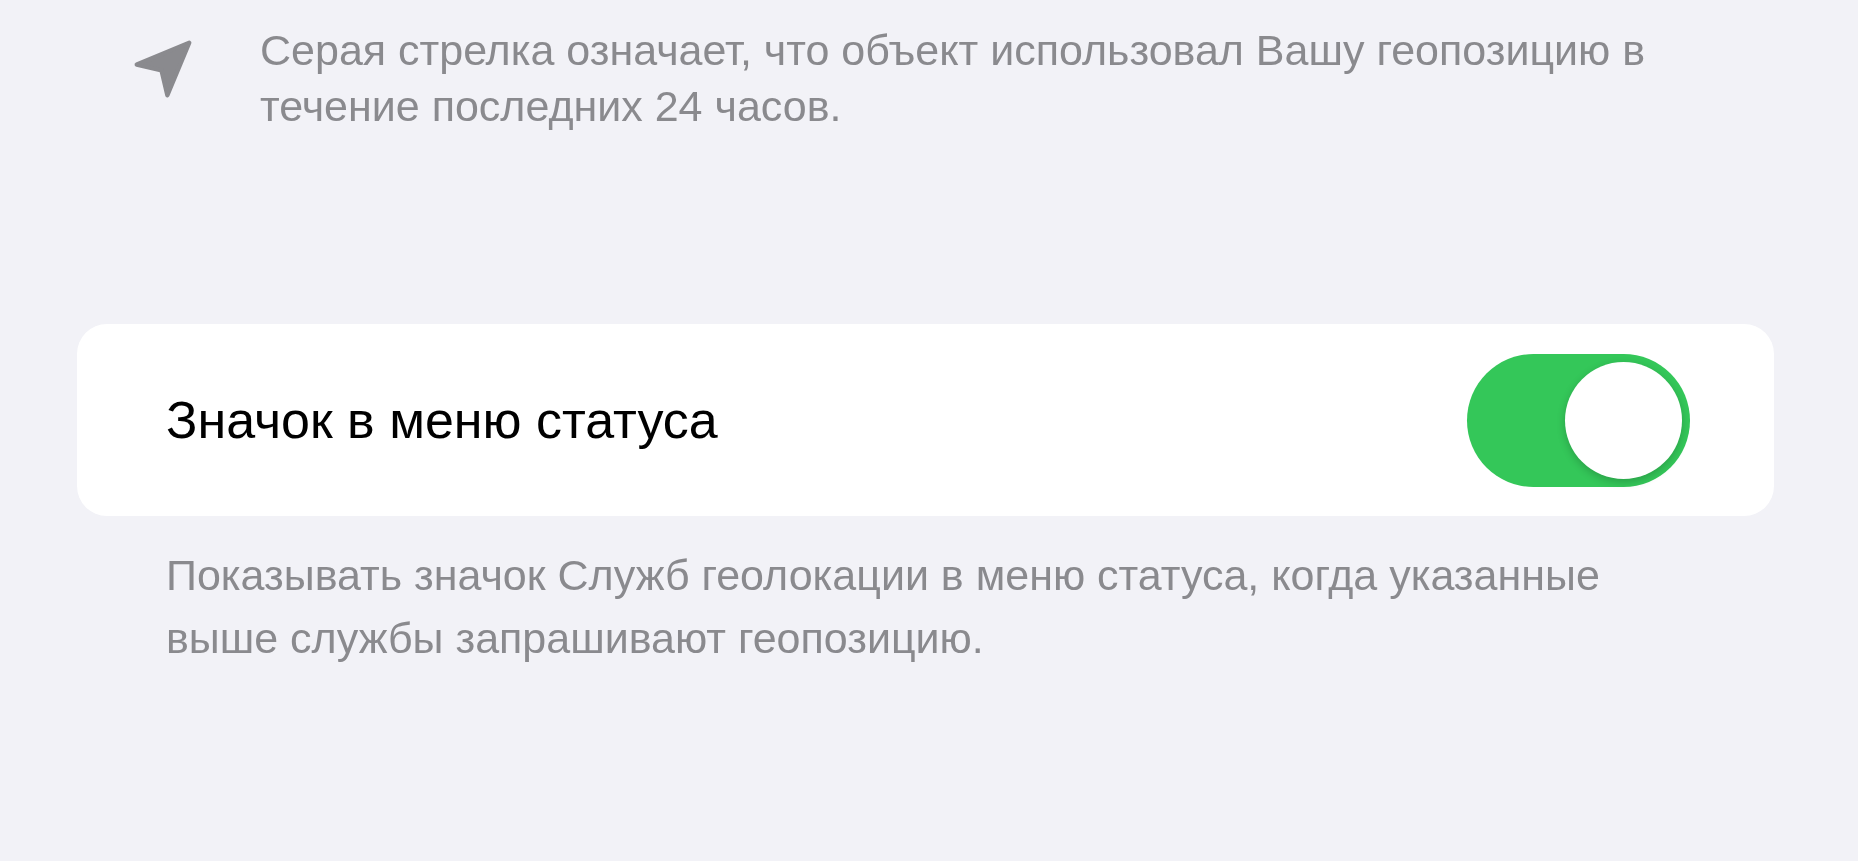 The image size is (1858, 861). I want to click on location-note-text: Серая стрелка означает, что объект использовал Вашу геопозицию в течение последних 24 часов., so click(953, 78).